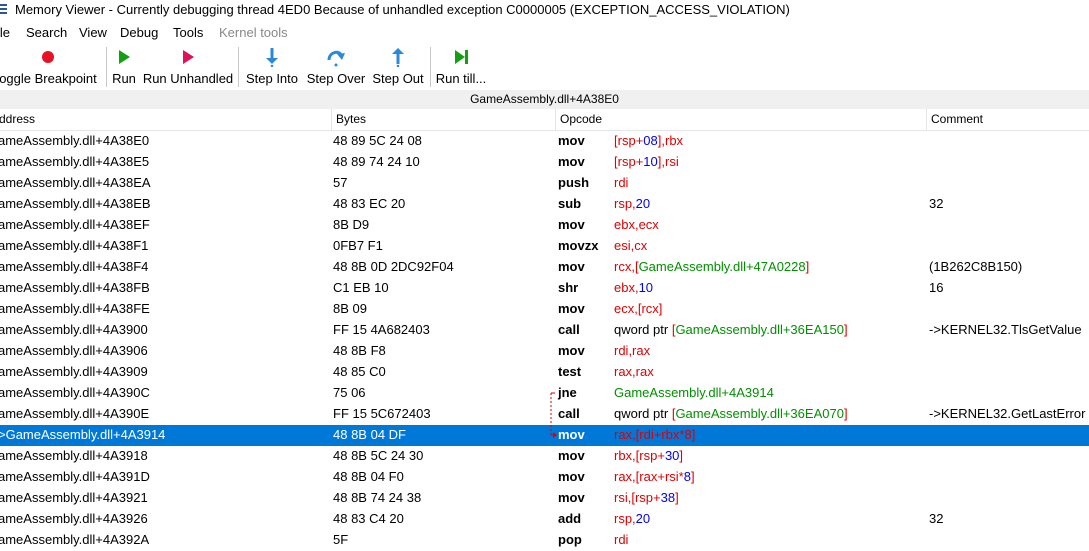  What do you see at coordinates (74, 350) in the screenshot?
I see `row-address: ameAssembly.dll+4A3906` at bounding box center [74, 350].